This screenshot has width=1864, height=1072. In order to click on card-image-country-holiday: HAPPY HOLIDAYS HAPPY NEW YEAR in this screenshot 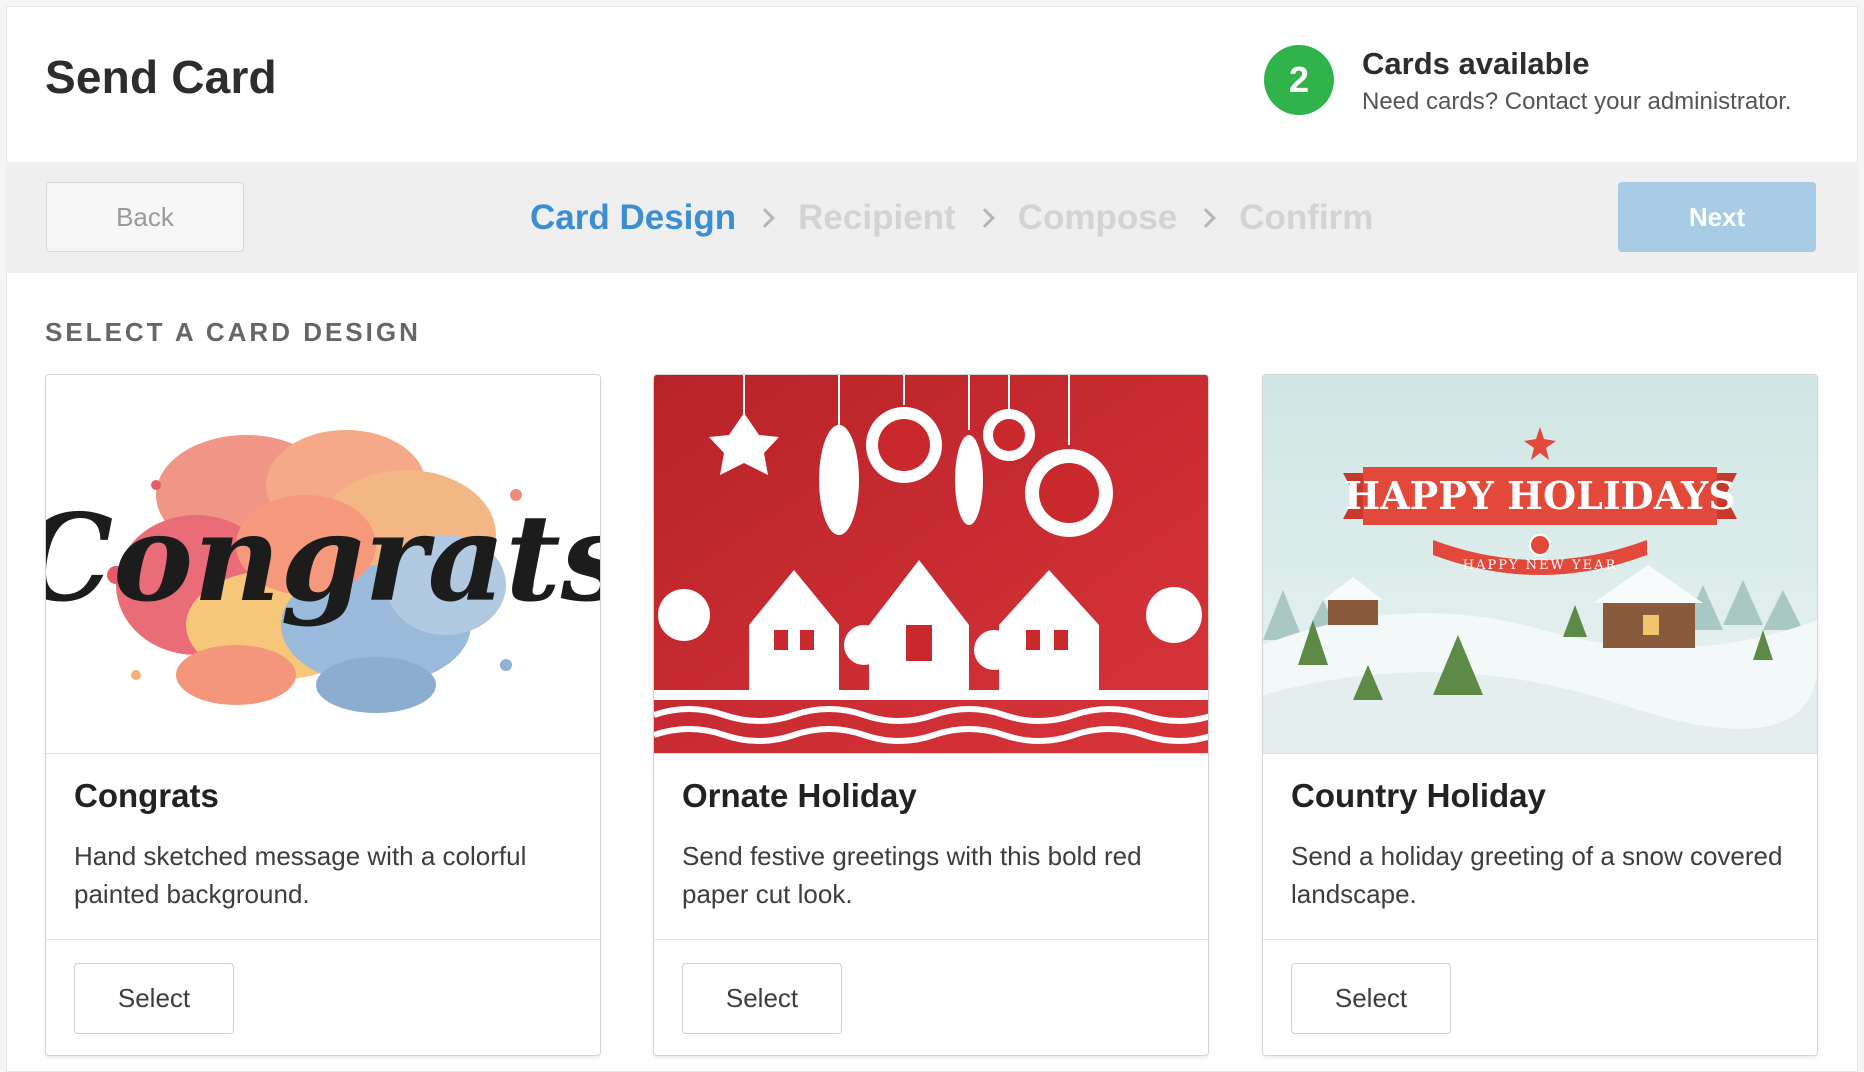, I will do `click(1540, 564)`.